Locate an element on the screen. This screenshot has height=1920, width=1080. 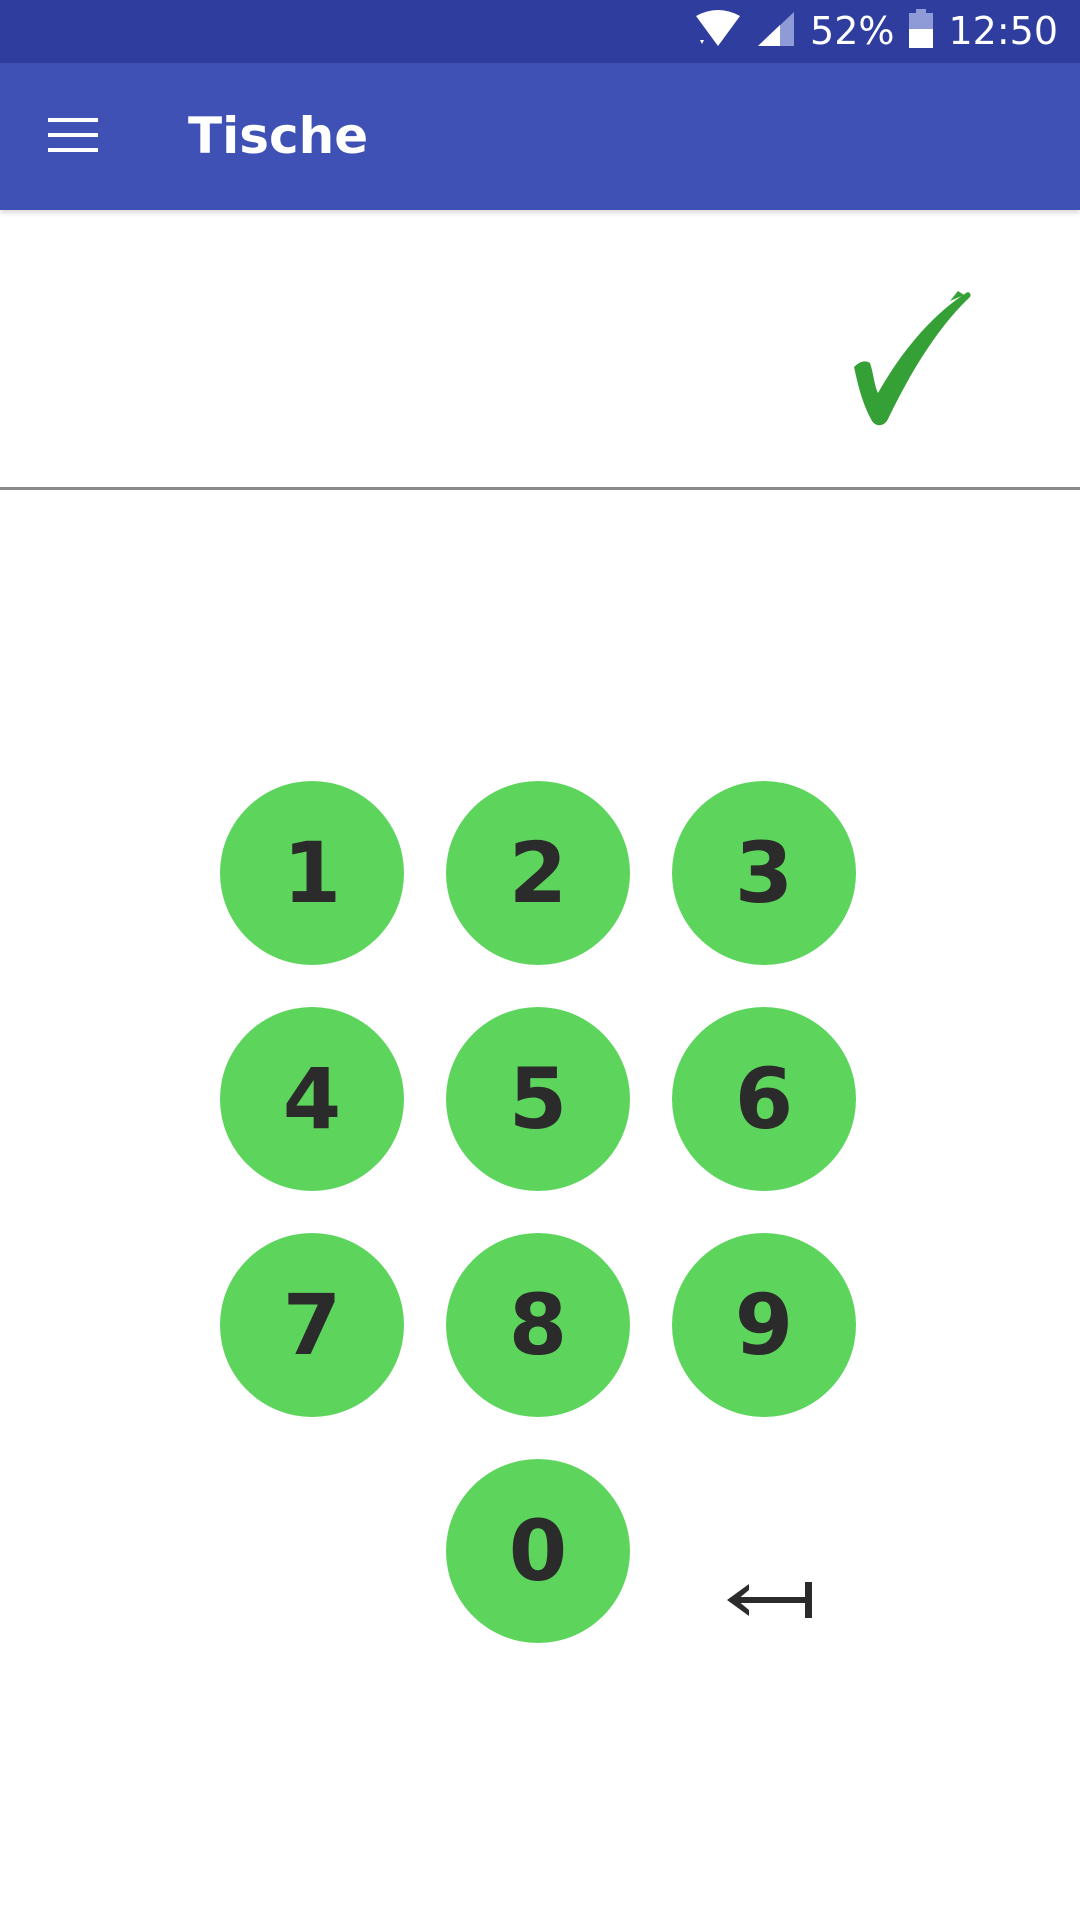
key-6: 6 is located at coordinates (764, 1099).